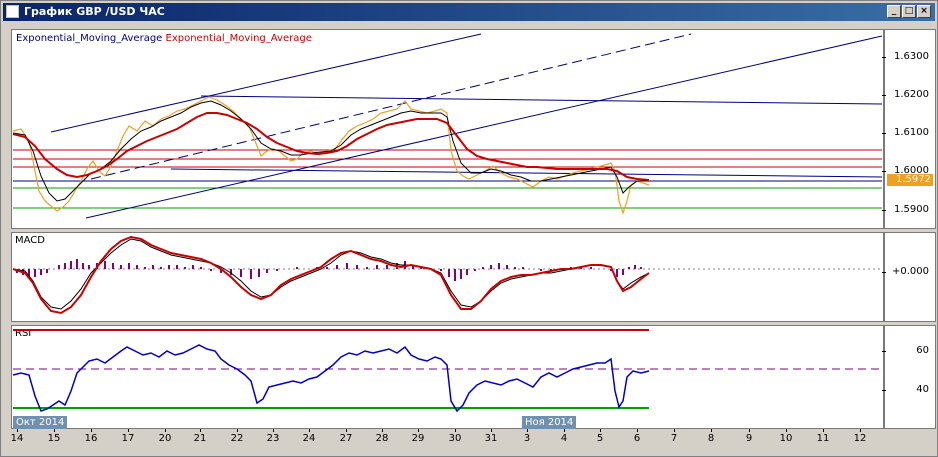 The width and height of the screenshot is (938, 457). Describe the element at coordinates (541, 100) in the screenshot. I see `trend-line-top` at that location.